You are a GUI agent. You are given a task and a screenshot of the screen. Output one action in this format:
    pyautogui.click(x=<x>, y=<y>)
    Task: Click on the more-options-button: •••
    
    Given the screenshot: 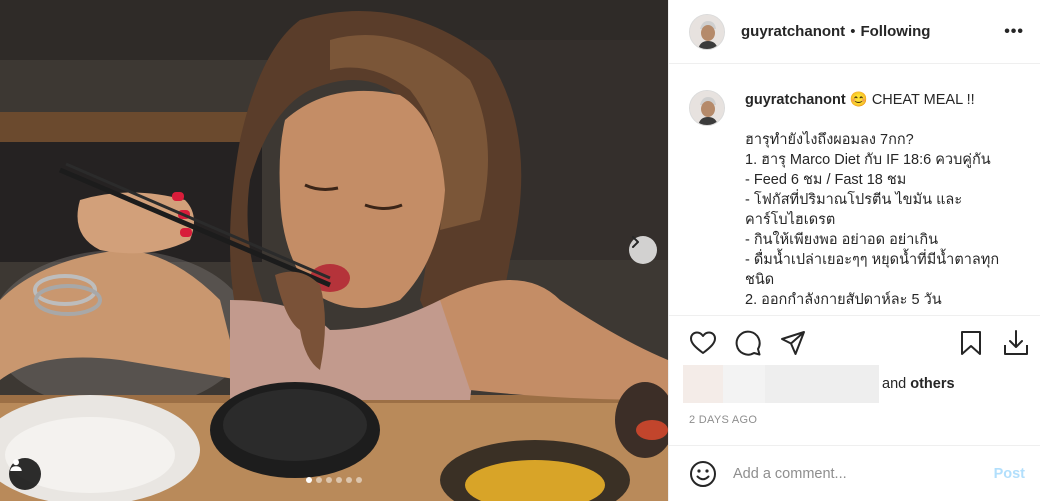 What is the action you would take?
    pyautogui.click(x=1014, y=32)
    